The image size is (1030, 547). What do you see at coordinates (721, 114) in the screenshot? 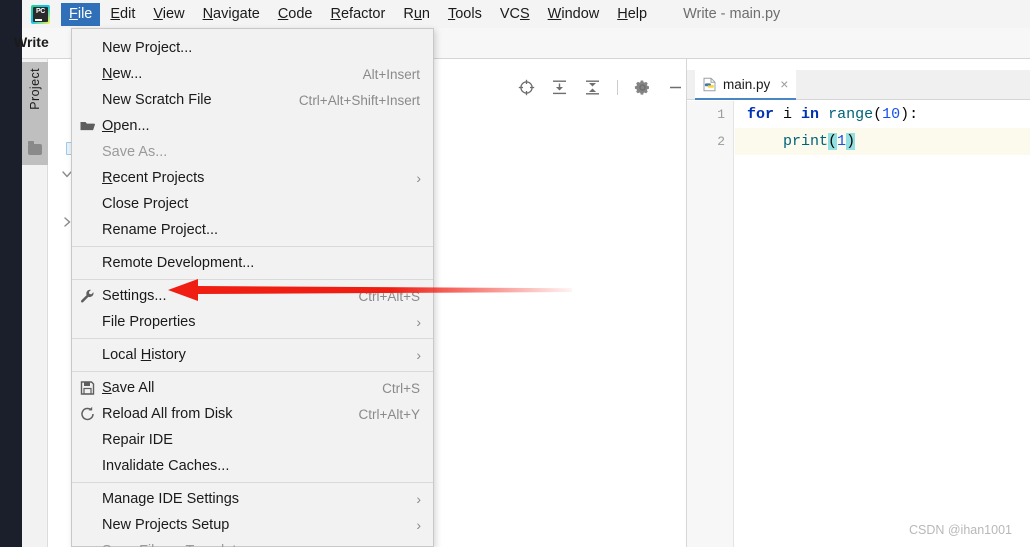
I see `line-number: 1` at bounding box center [721, 114].